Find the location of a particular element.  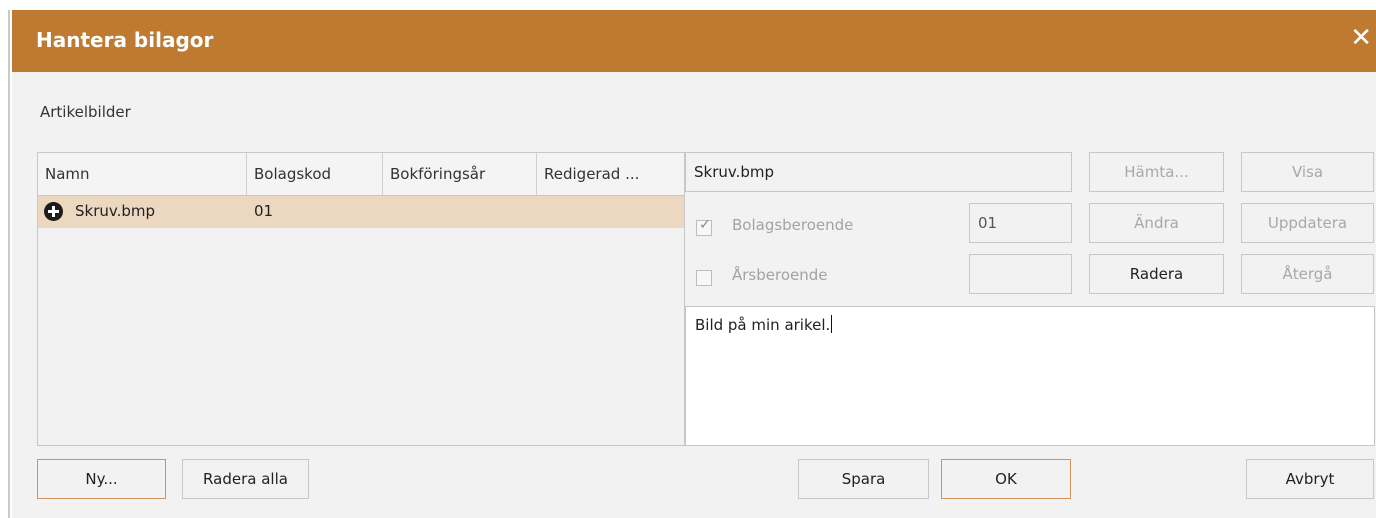

bolagsberoende-checkbox: ✓ is located at coordinates (704, 226).